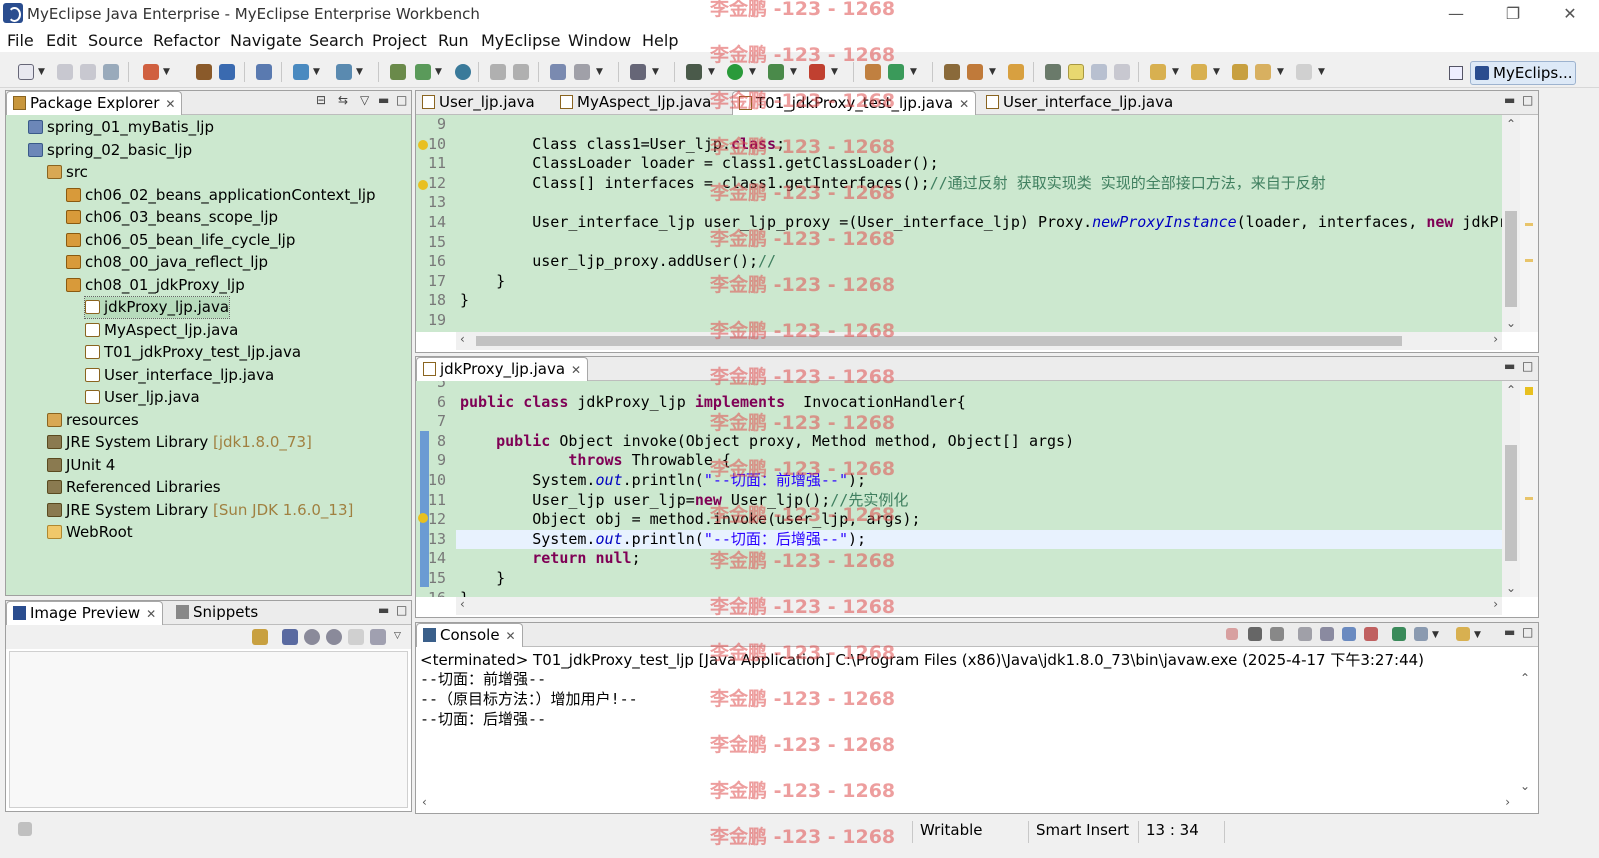  I want to click on menu-help: Help, so click(660, 40).